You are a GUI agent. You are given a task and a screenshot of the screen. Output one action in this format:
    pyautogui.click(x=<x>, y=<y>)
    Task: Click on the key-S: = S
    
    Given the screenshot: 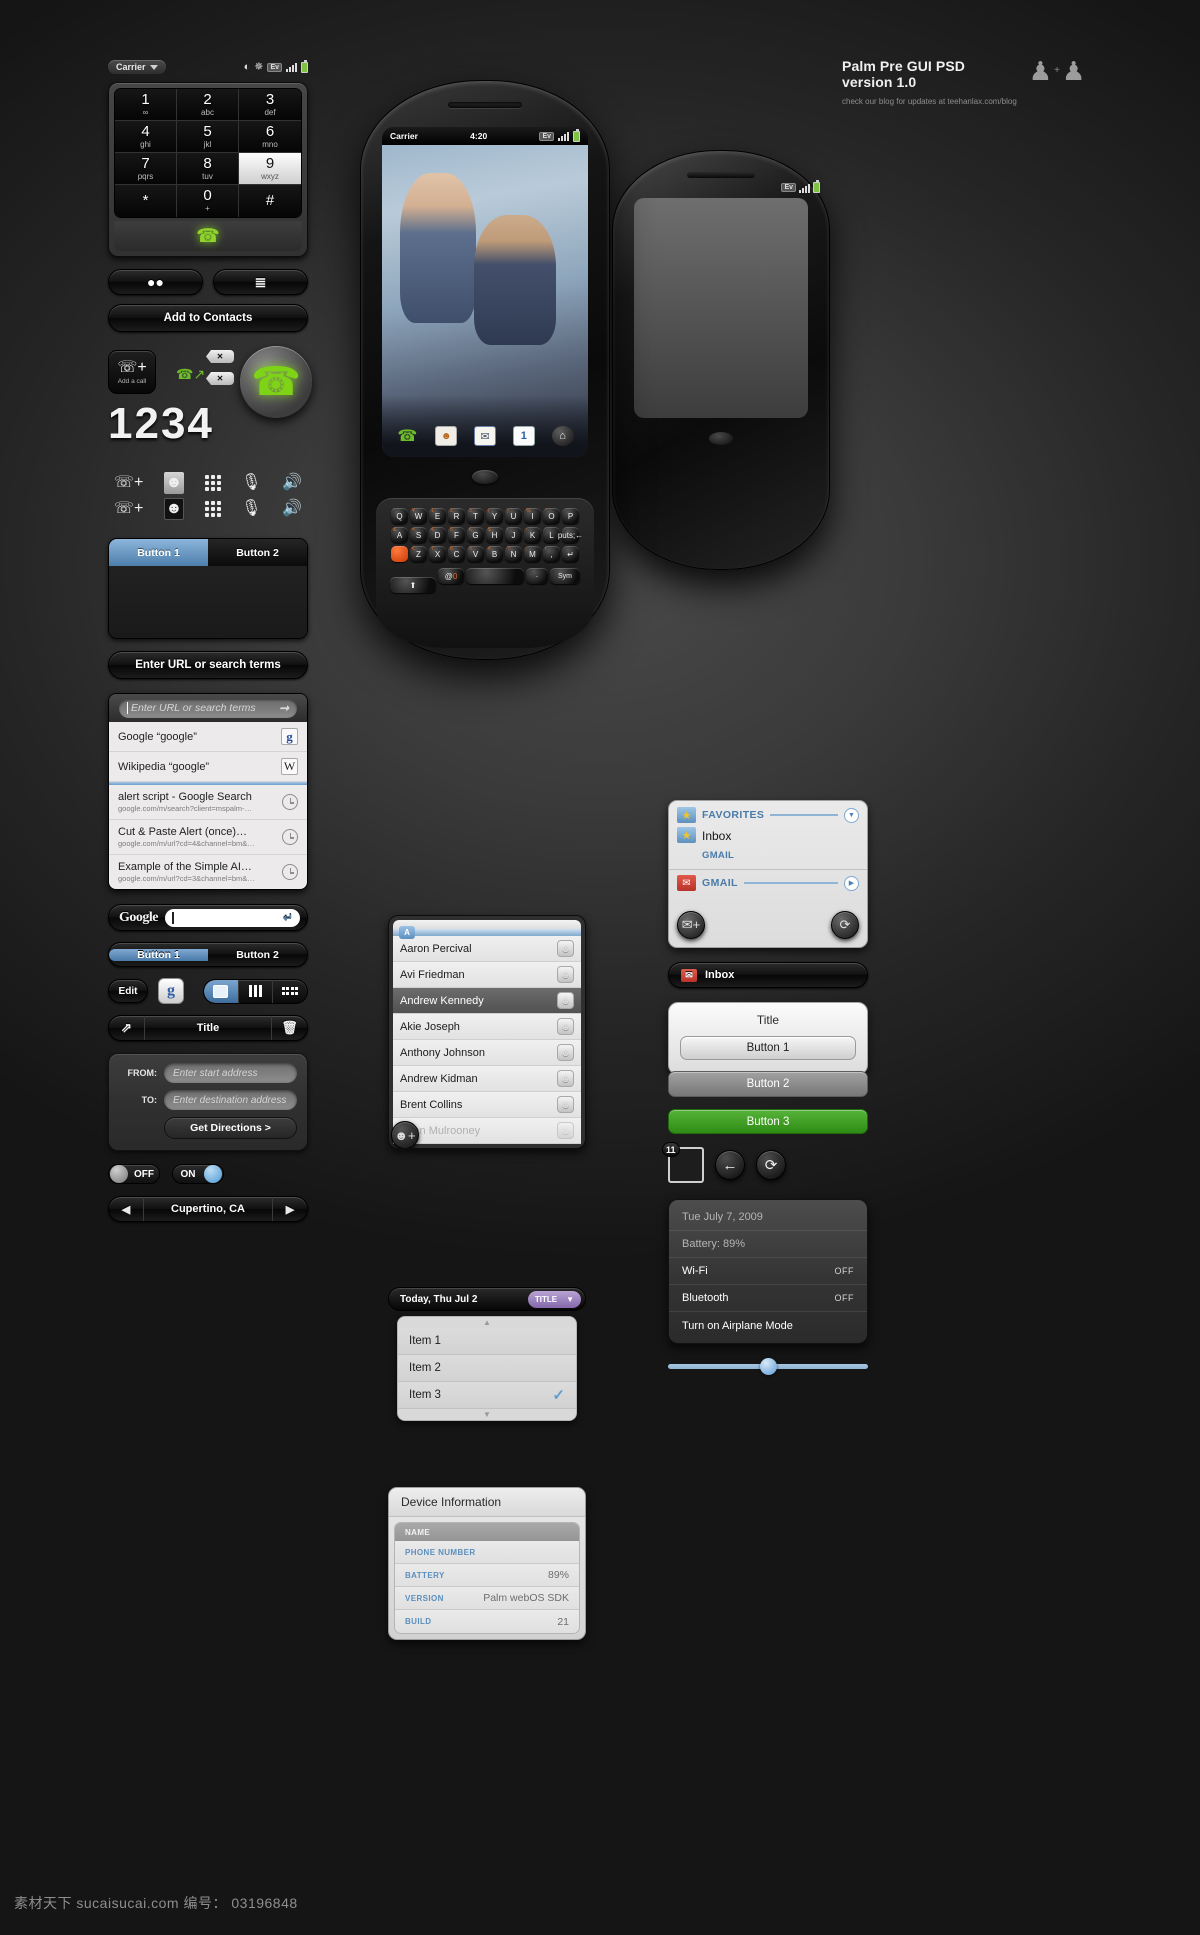 What is the action you would take?
    pyautogui.click(x=418, y=535)
    